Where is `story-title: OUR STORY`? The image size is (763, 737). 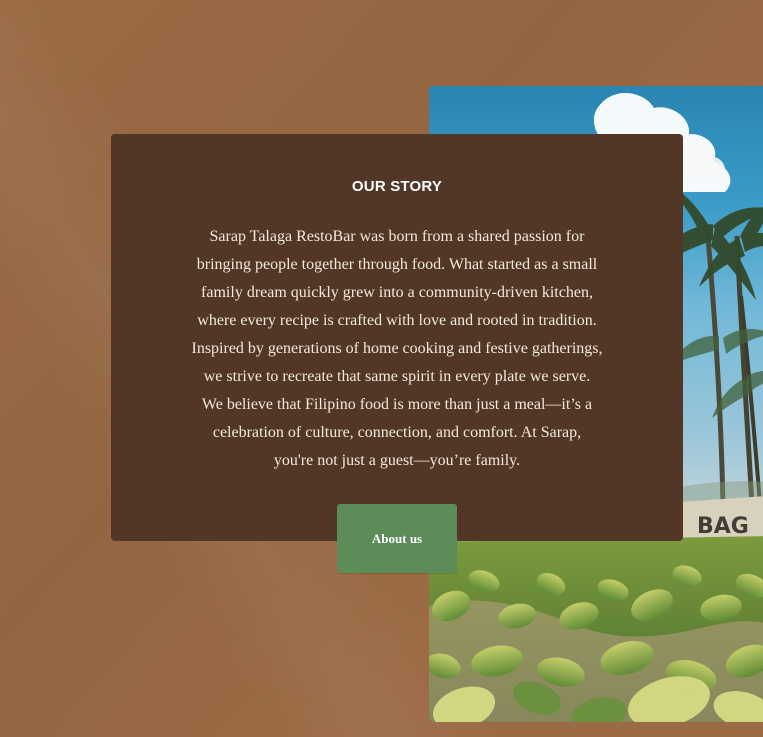
story-title: OUR STORY is located at coordinates (397, 186).